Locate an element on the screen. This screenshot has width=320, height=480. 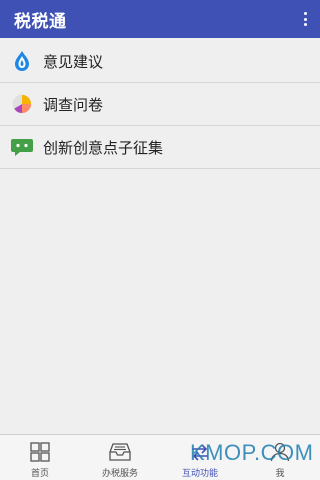
tab-home: 首页 is located at coordinates (40, 457).